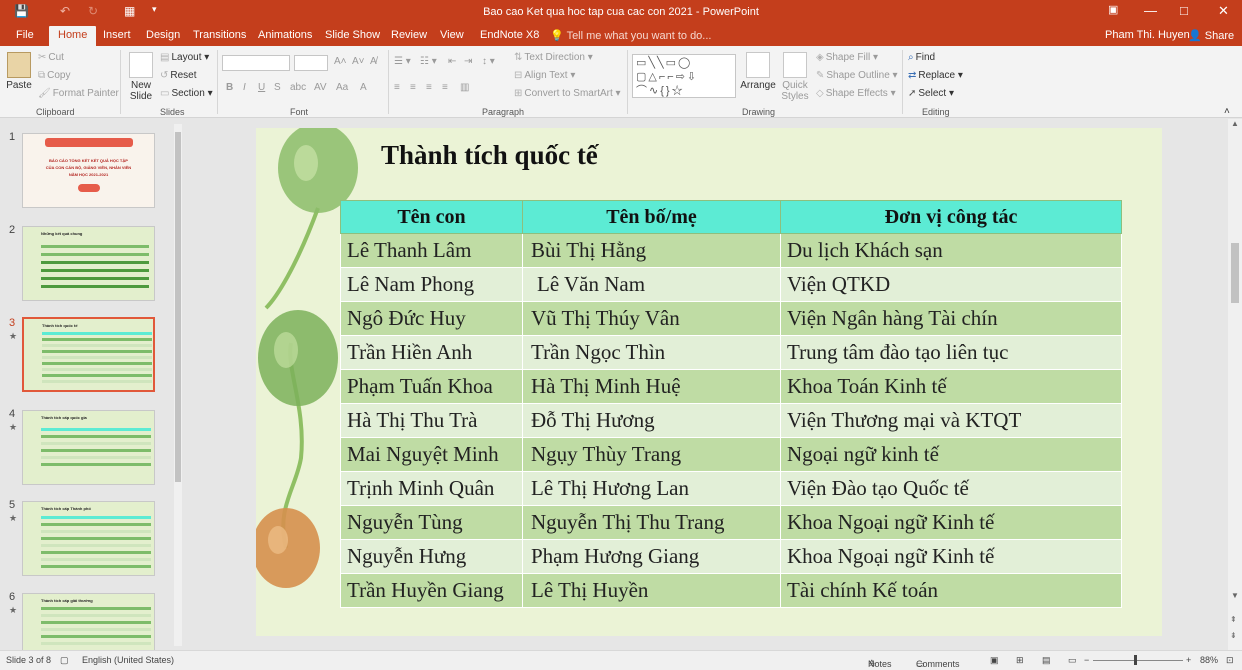  I want to click on thumbnail-slide-4: Thành tích cấp quốc gia, so click(88, 447).